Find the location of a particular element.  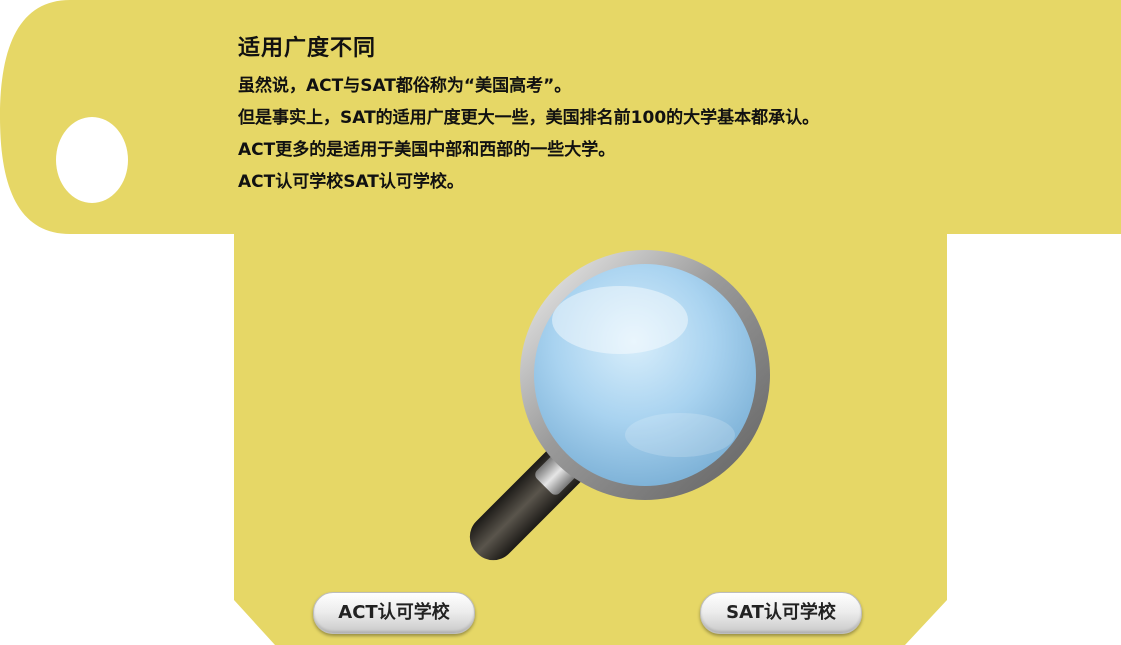

lens-reflection is located at coordinates (680, 435).